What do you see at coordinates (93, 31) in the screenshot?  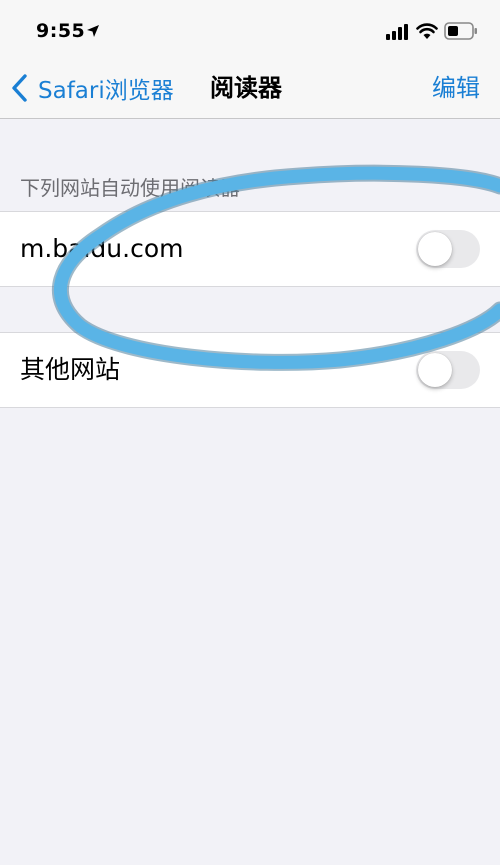 I see `location-arrow-icon` at bounding box center [93, 31].